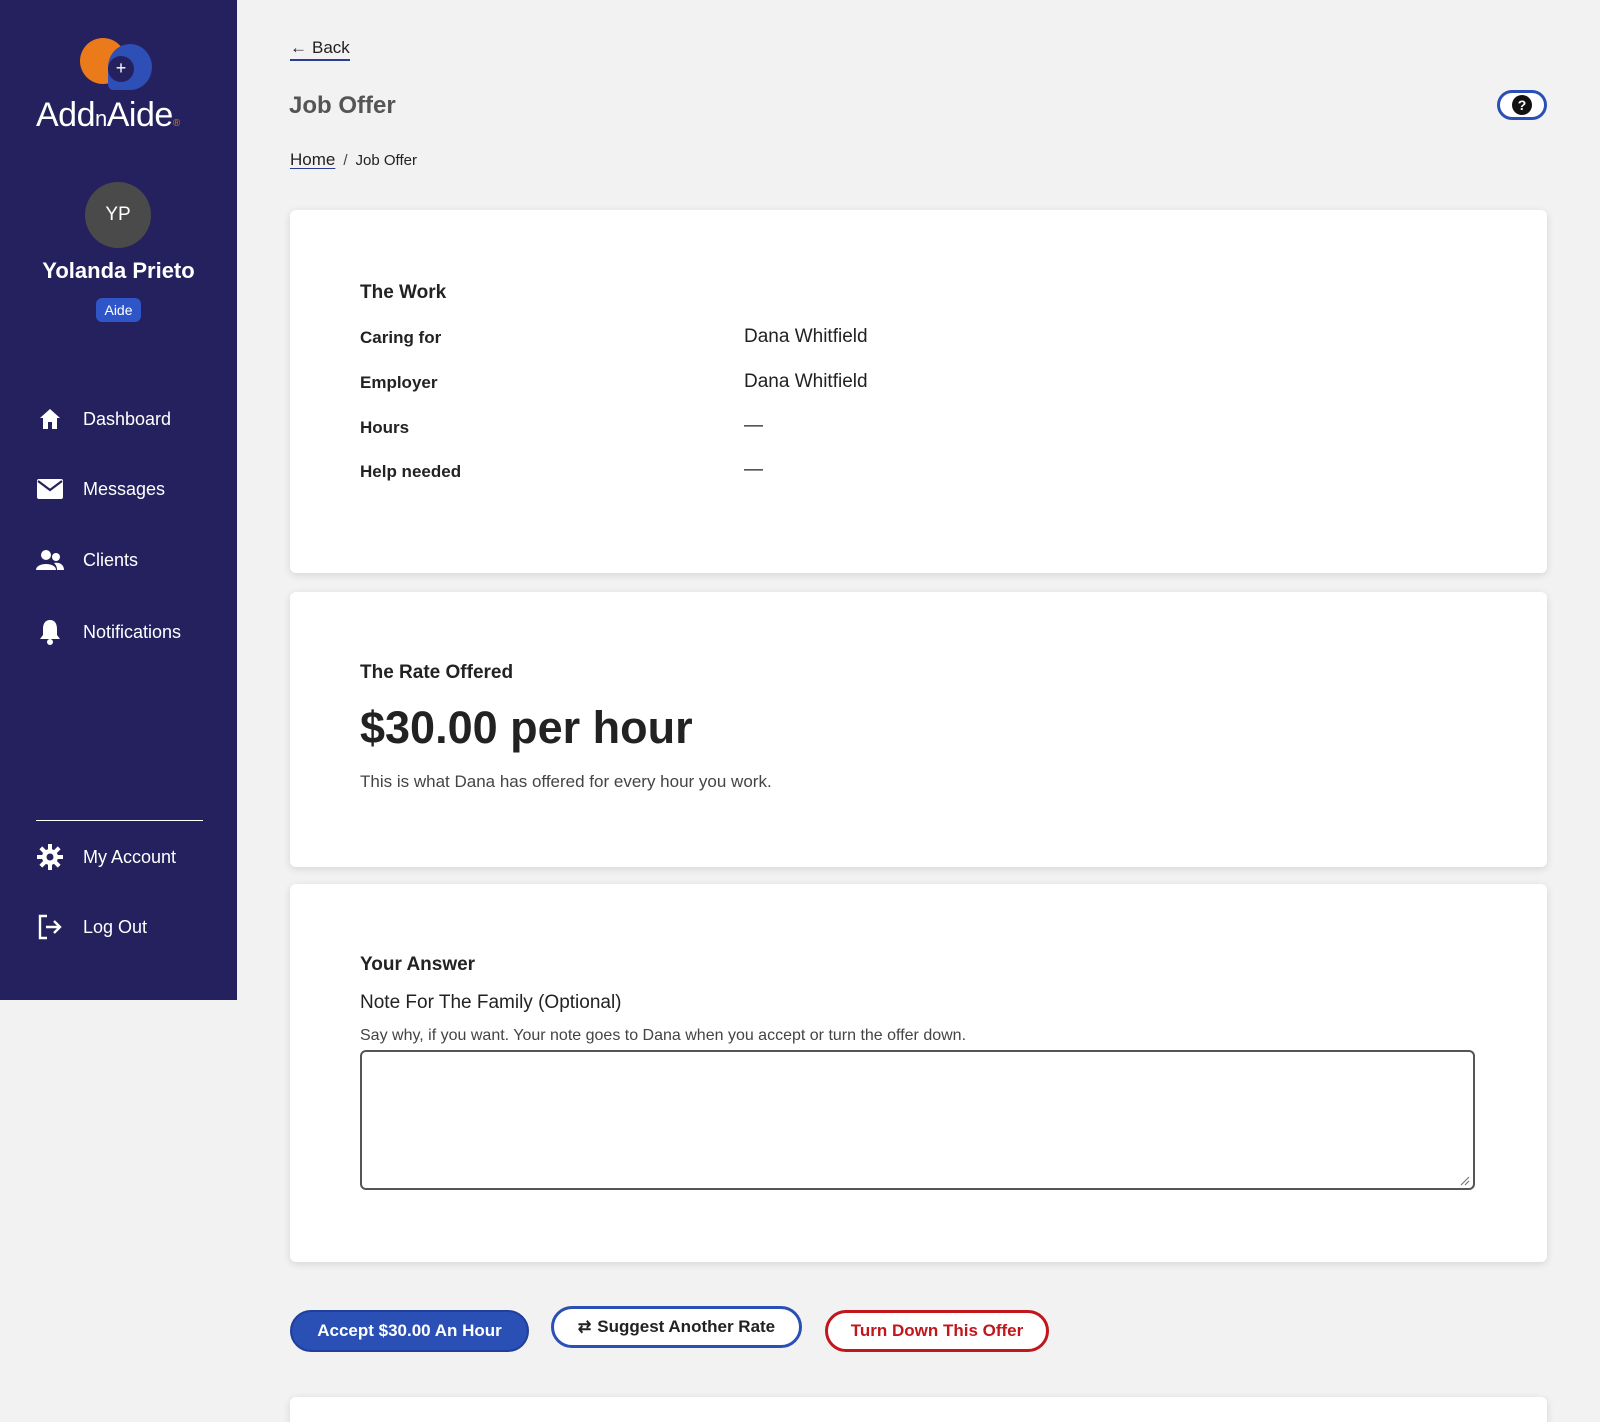 Image resolution: width=1600 pixels, height=1422 pixels. I want to click on suggest-rate-button: ⇄ Suggest Another Rate, so click(676, 1327).